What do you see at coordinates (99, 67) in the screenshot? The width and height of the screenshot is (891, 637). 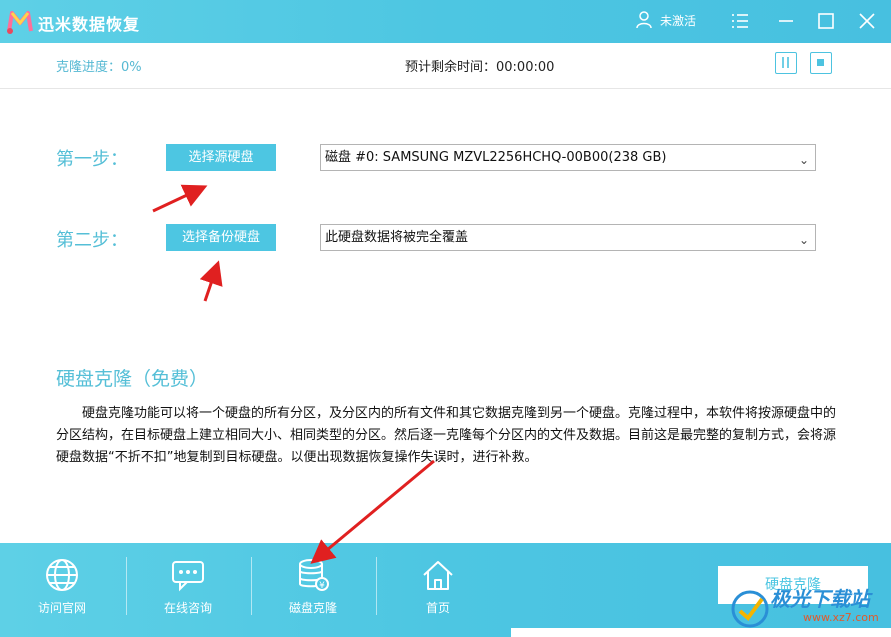 I see `clone-progress: 克隆进度：0%` at bounding box center [99, 67].